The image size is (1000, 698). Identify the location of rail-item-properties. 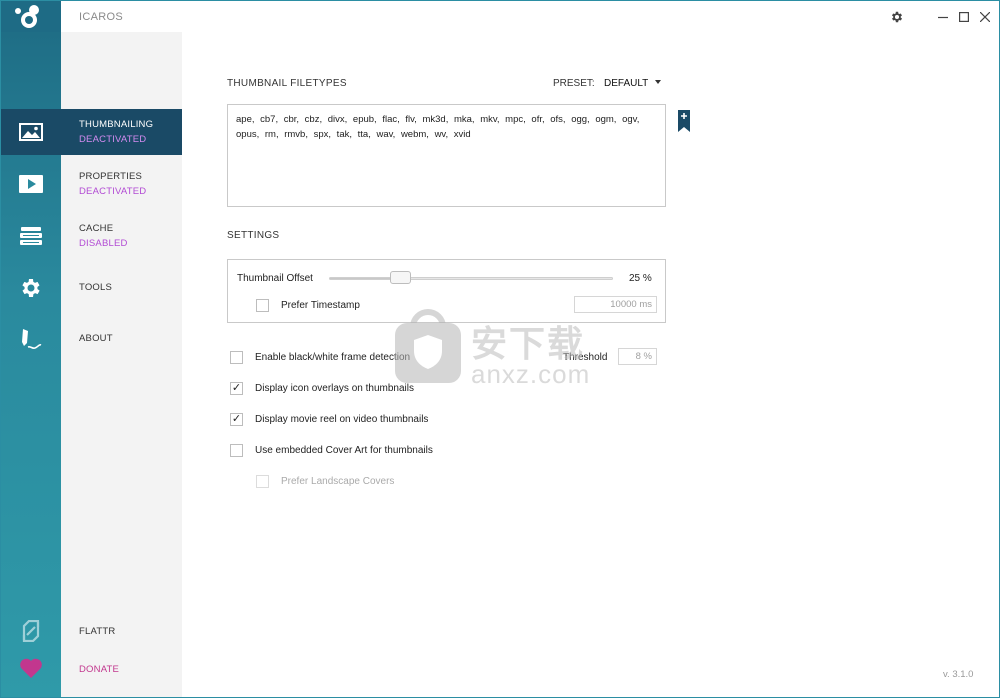
(31, 184).